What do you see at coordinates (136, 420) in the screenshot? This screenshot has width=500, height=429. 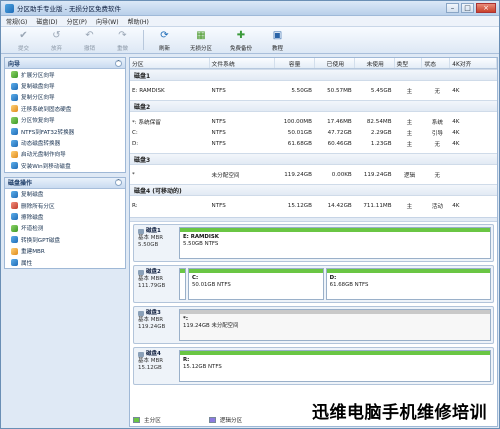 I see `primary-legend-swatch` at bounding box center [136, 420].